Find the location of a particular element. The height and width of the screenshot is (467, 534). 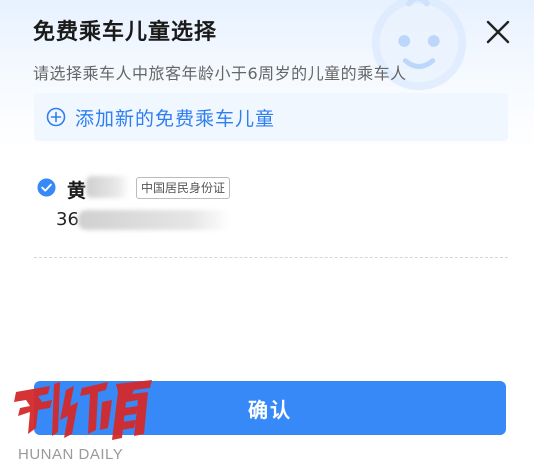

baby-face-icon is located at coordinates (419, 45).